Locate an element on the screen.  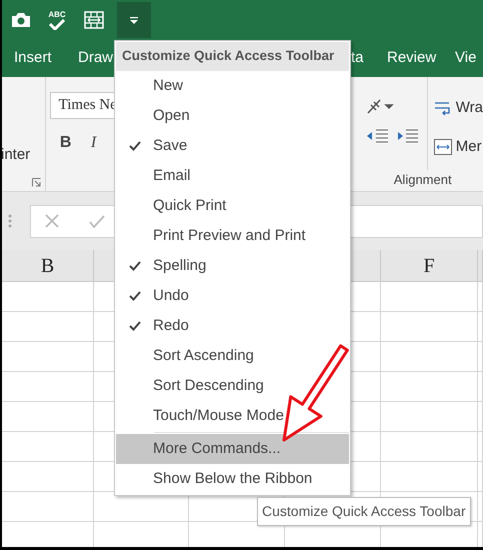
column-letter: F is located at coordinates (429, 266).